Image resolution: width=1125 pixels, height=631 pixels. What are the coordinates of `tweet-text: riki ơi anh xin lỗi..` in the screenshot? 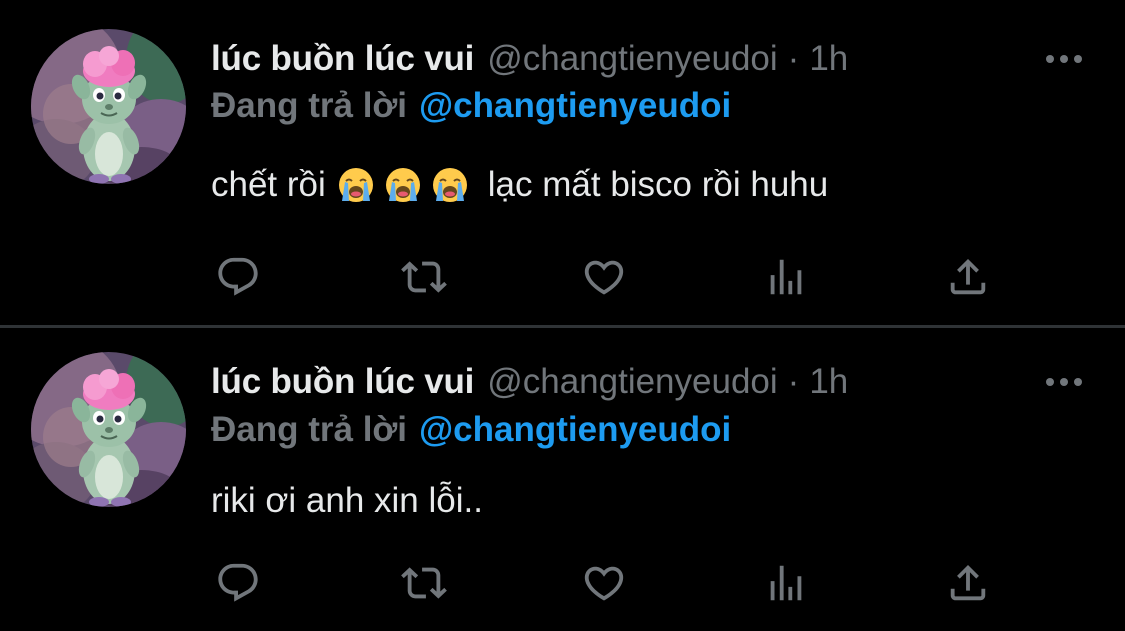 It's located at (347, 501).